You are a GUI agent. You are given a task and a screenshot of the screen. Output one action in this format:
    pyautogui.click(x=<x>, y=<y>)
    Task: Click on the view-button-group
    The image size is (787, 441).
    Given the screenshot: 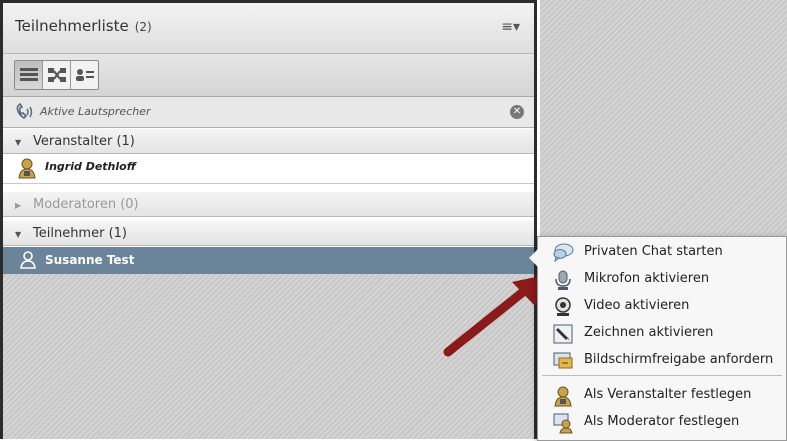 What is the action you would take?
    pyautogui.click(x=56, y=75)
    